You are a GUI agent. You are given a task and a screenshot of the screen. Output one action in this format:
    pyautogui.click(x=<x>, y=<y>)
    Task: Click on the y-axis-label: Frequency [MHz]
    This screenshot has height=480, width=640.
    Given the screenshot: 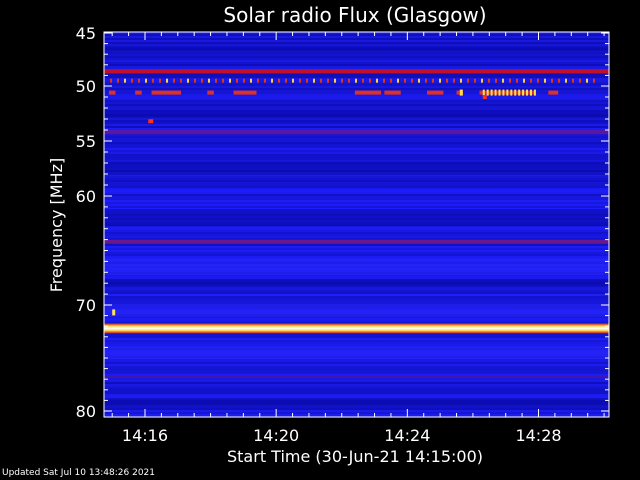 What is the action you would take?
    pyautogui.click(x=56, y=225)
    